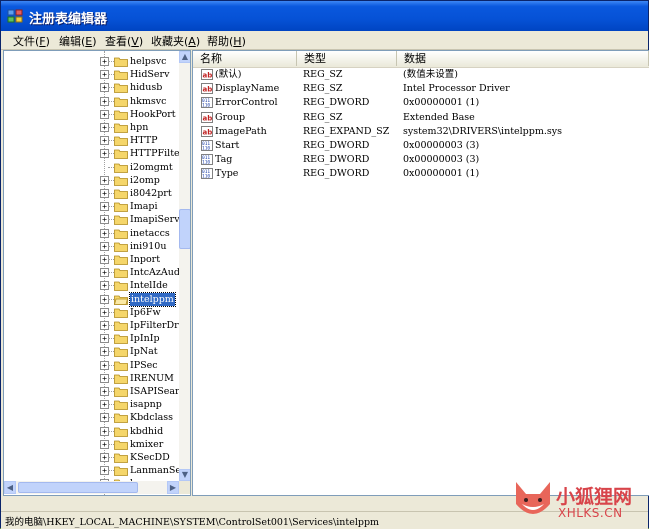 Image resolution: width=649 pixels, height=529 pixels. I want to click on tree-item: + IRENUM, so click(92, 378).